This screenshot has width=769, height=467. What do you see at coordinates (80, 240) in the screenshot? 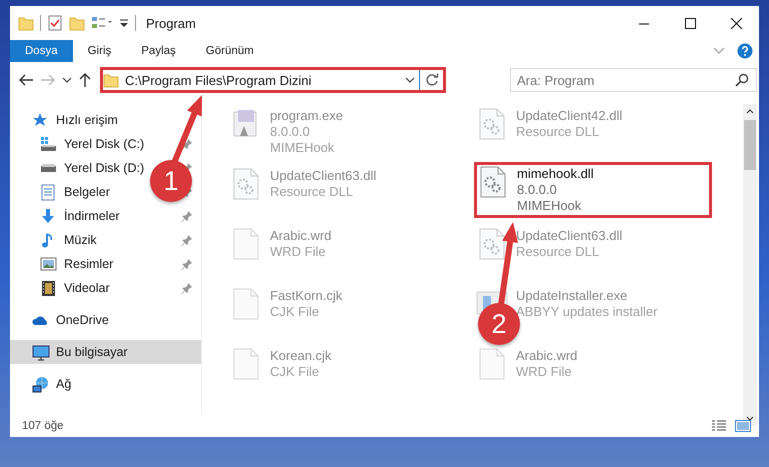
I see `sidebar-item: Müzik` at bounding box center [80, 240].